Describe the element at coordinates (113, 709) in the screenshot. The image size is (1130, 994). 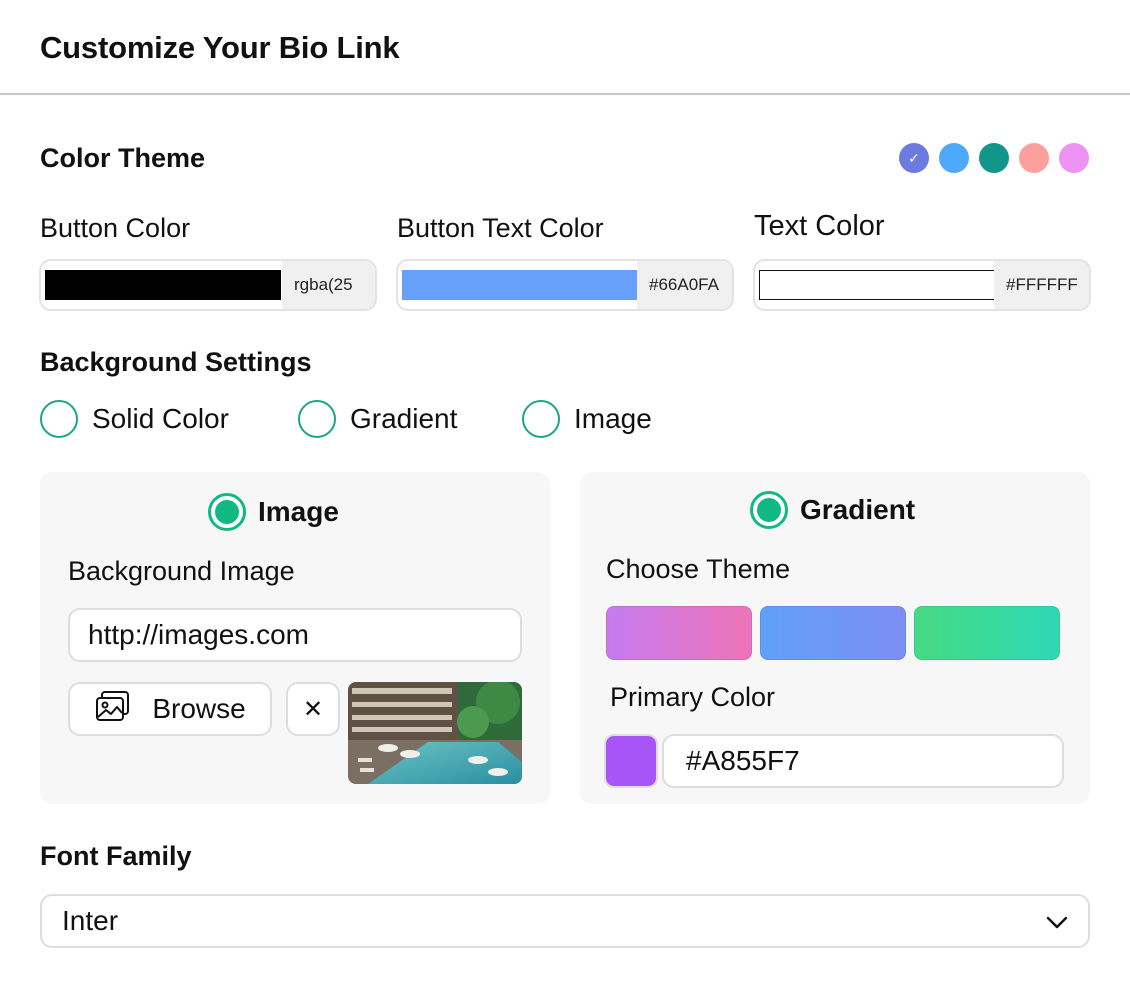
I see `images-icon` at that location.